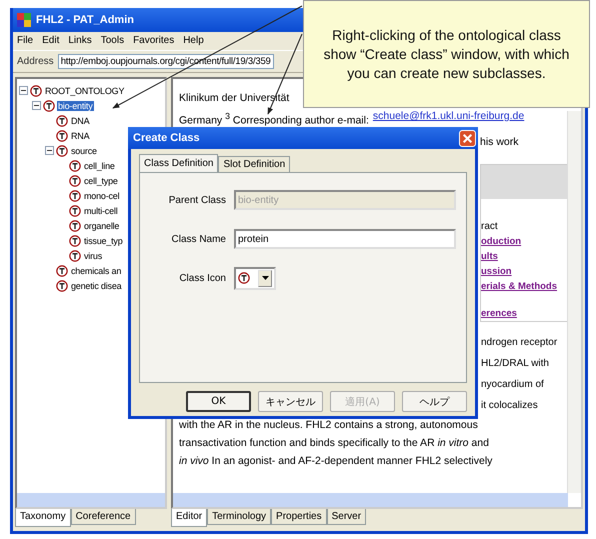 Image resolution: width=596 pixels, height=539 pixels. I want to click on caret-icon, so click(265, 278).